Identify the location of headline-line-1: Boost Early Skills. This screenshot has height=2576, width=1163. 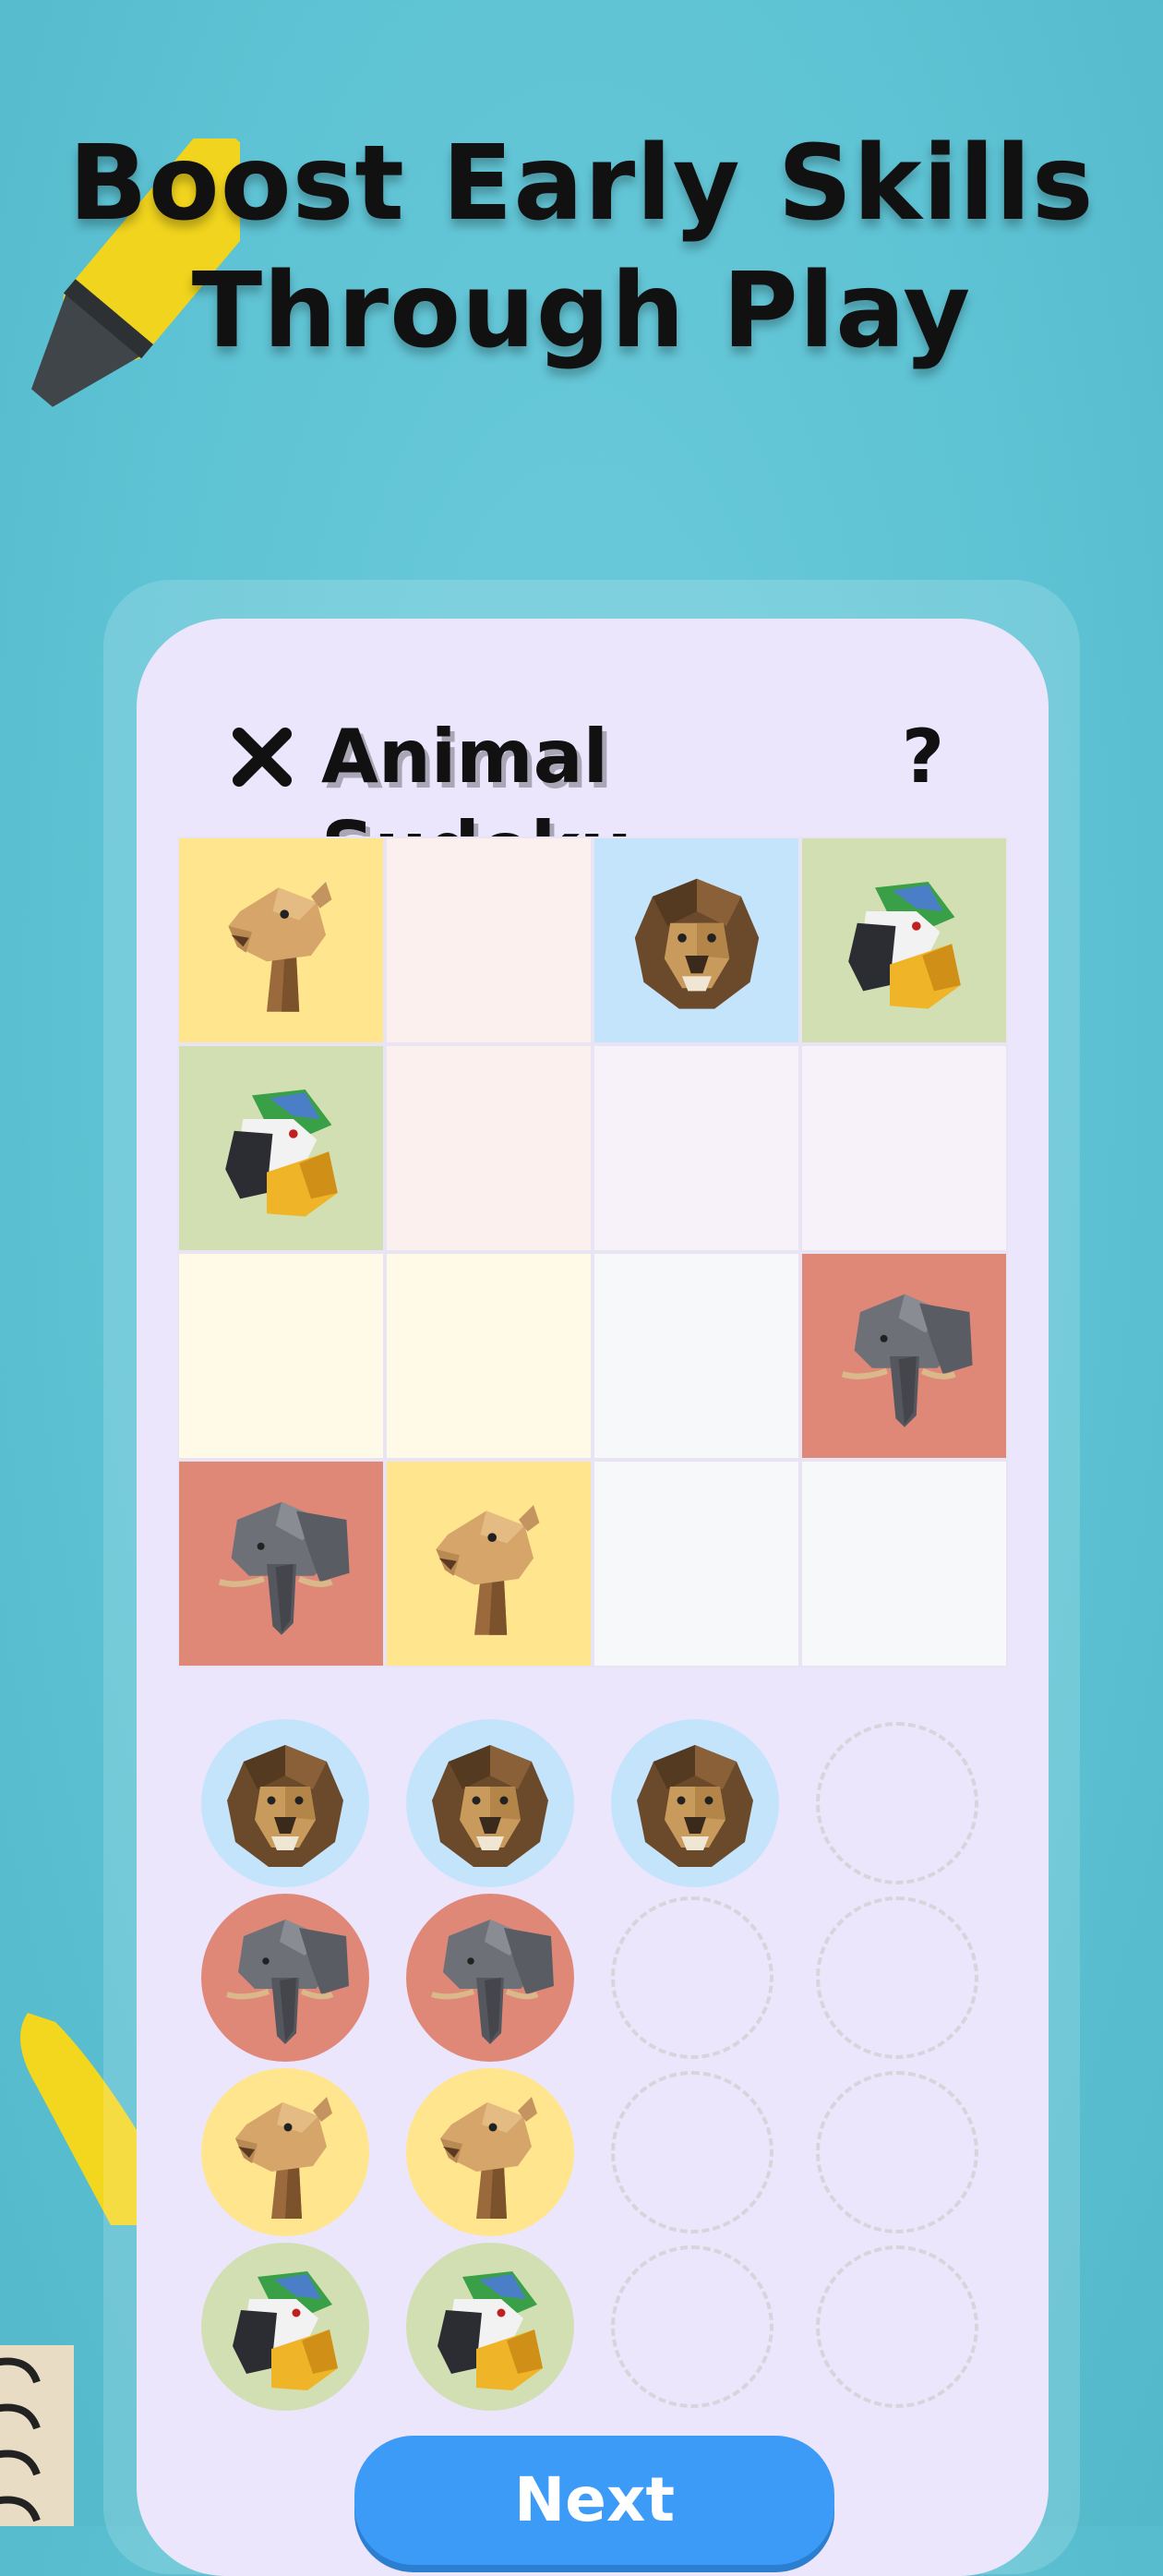
(582, 184).